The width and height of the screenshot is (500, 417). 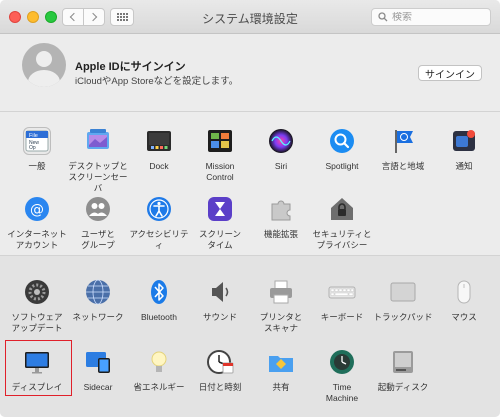 What do you see at coordinates (281, 141) in the screenshot?
I see `siri-icon` at bounding box center [281, 141].